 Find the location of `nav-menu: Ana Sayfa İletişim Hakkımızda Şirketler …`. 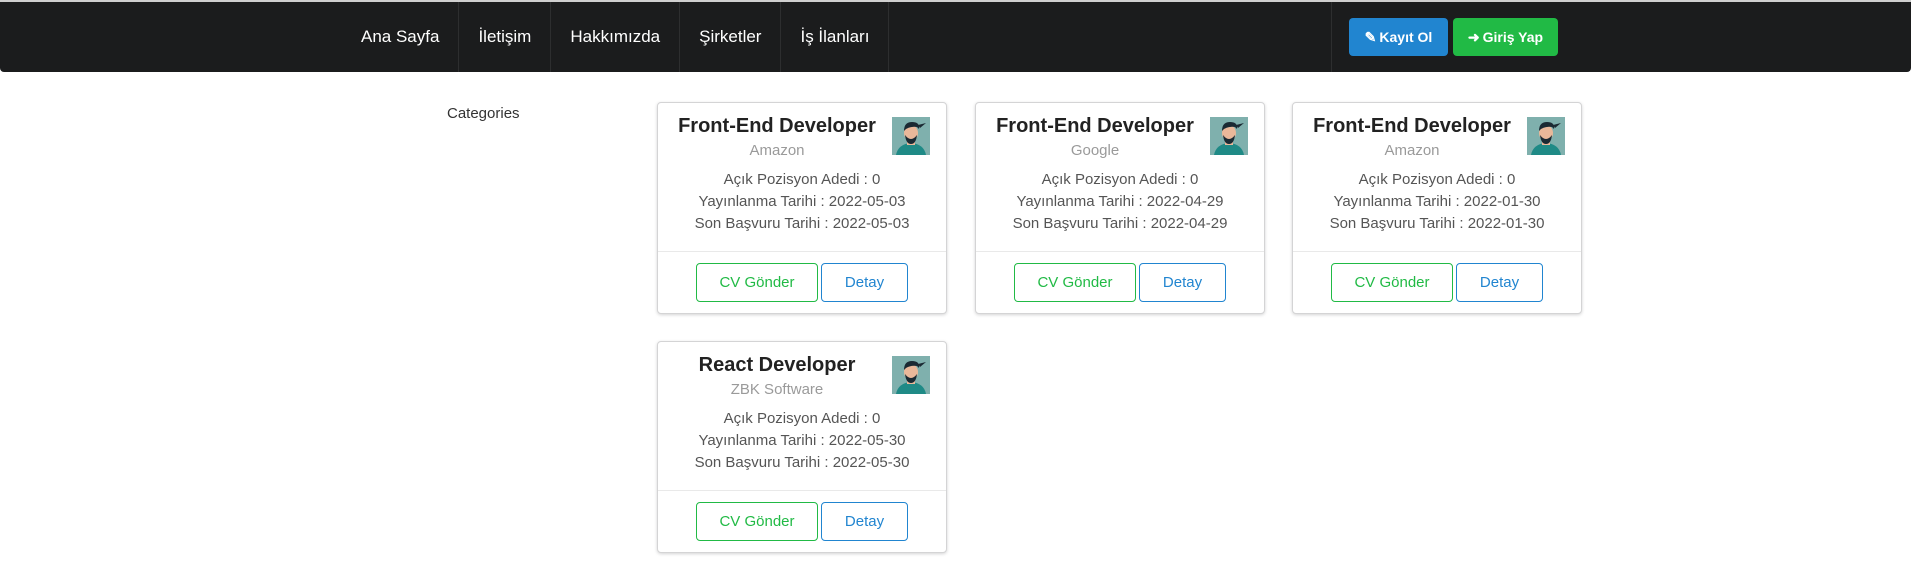

nav-menu: Ana Sayfa İletişim Hakkımızda Şirketler … is located at coordinates (616, 37).